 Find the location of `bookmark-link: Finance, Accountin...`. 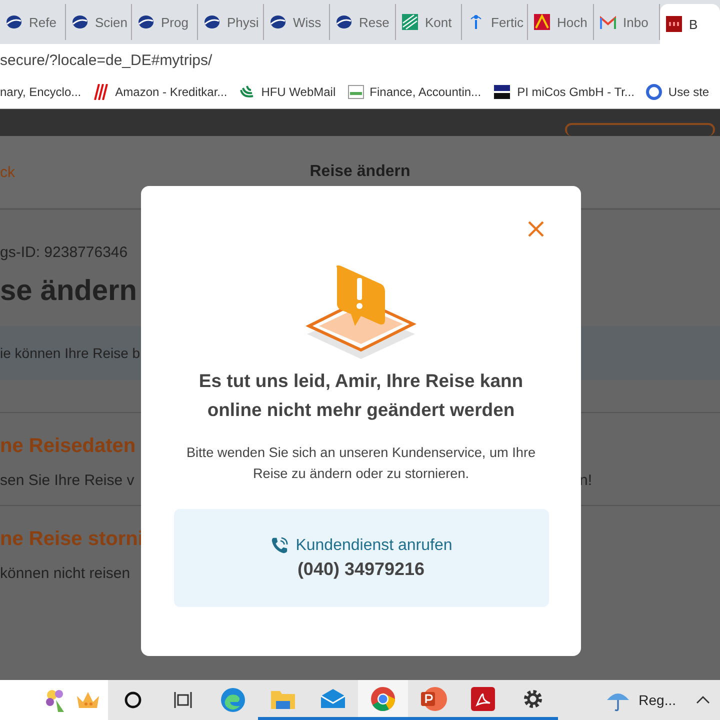

bookmark-link: Finance, Accountin... is located at coordinates (426, 92).